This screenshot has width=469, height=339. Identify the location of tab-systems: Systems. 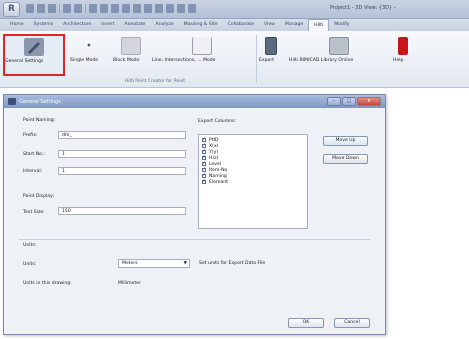
(44, 25).